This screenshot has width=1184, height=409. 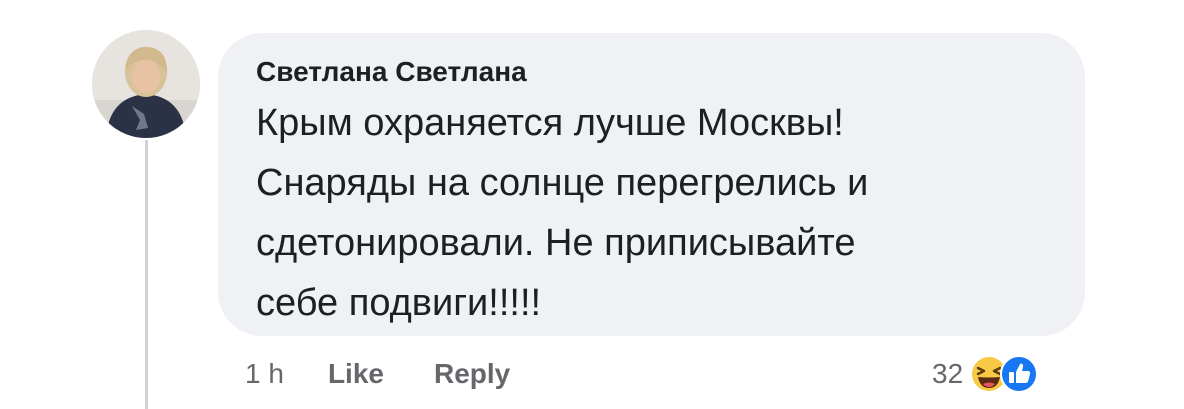 I want to click on author-name: Светлана Светлана, so click(x=653, y=72).